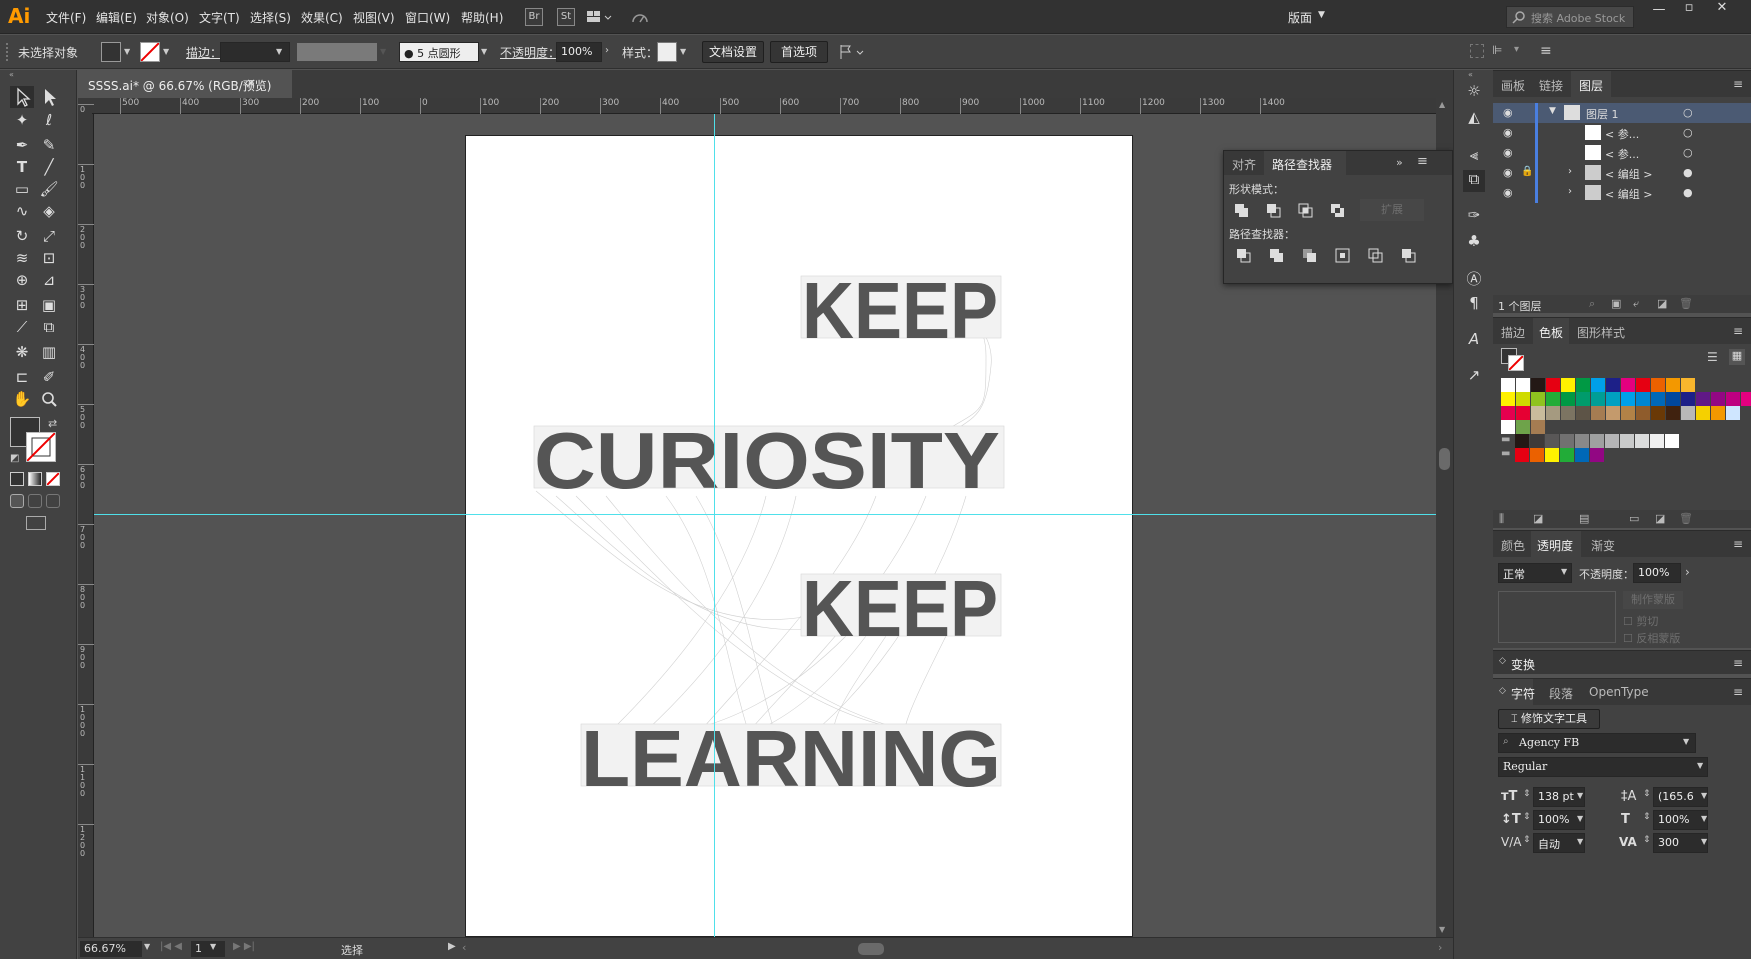  Describe the element at coordinates (1477, 51) in the screenshot. I see `isolate-icon` at that location.